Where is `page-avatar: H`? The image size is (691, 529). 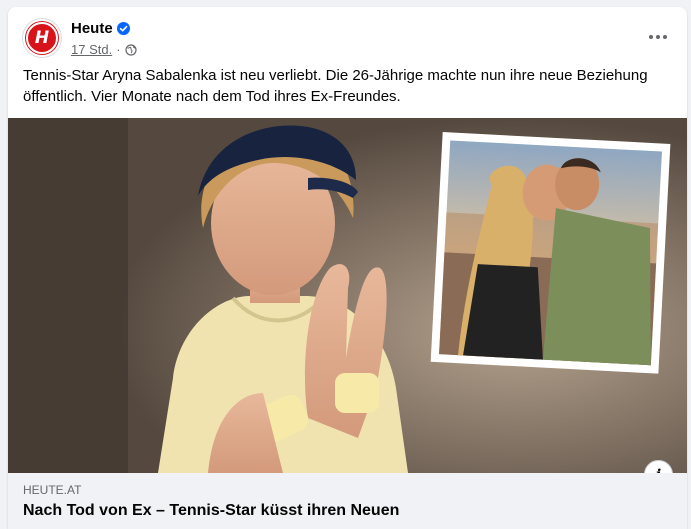 page-avatar: H is located at coordinates (42, 38).